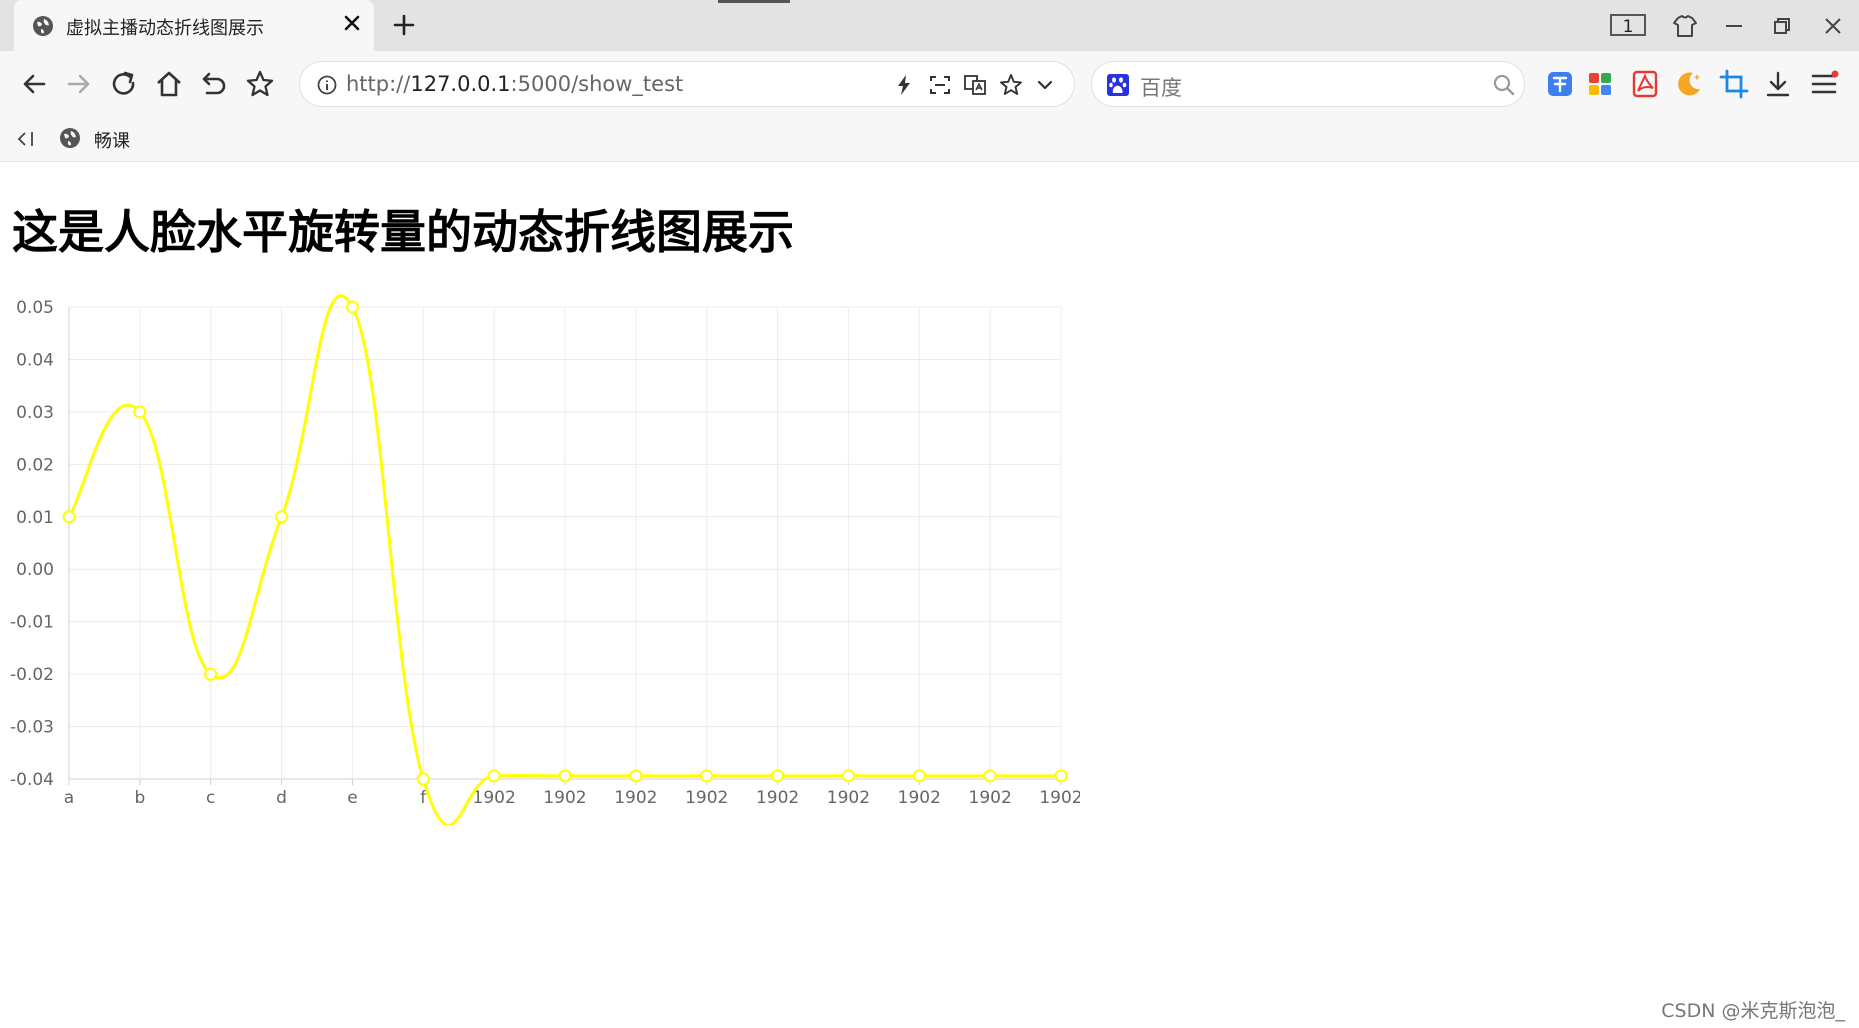 Image resolution: width=1859 pixels, height=1028 pixels. I want to click on tab-title: 虚拟主播动态折线图展示, so click(165, 28).